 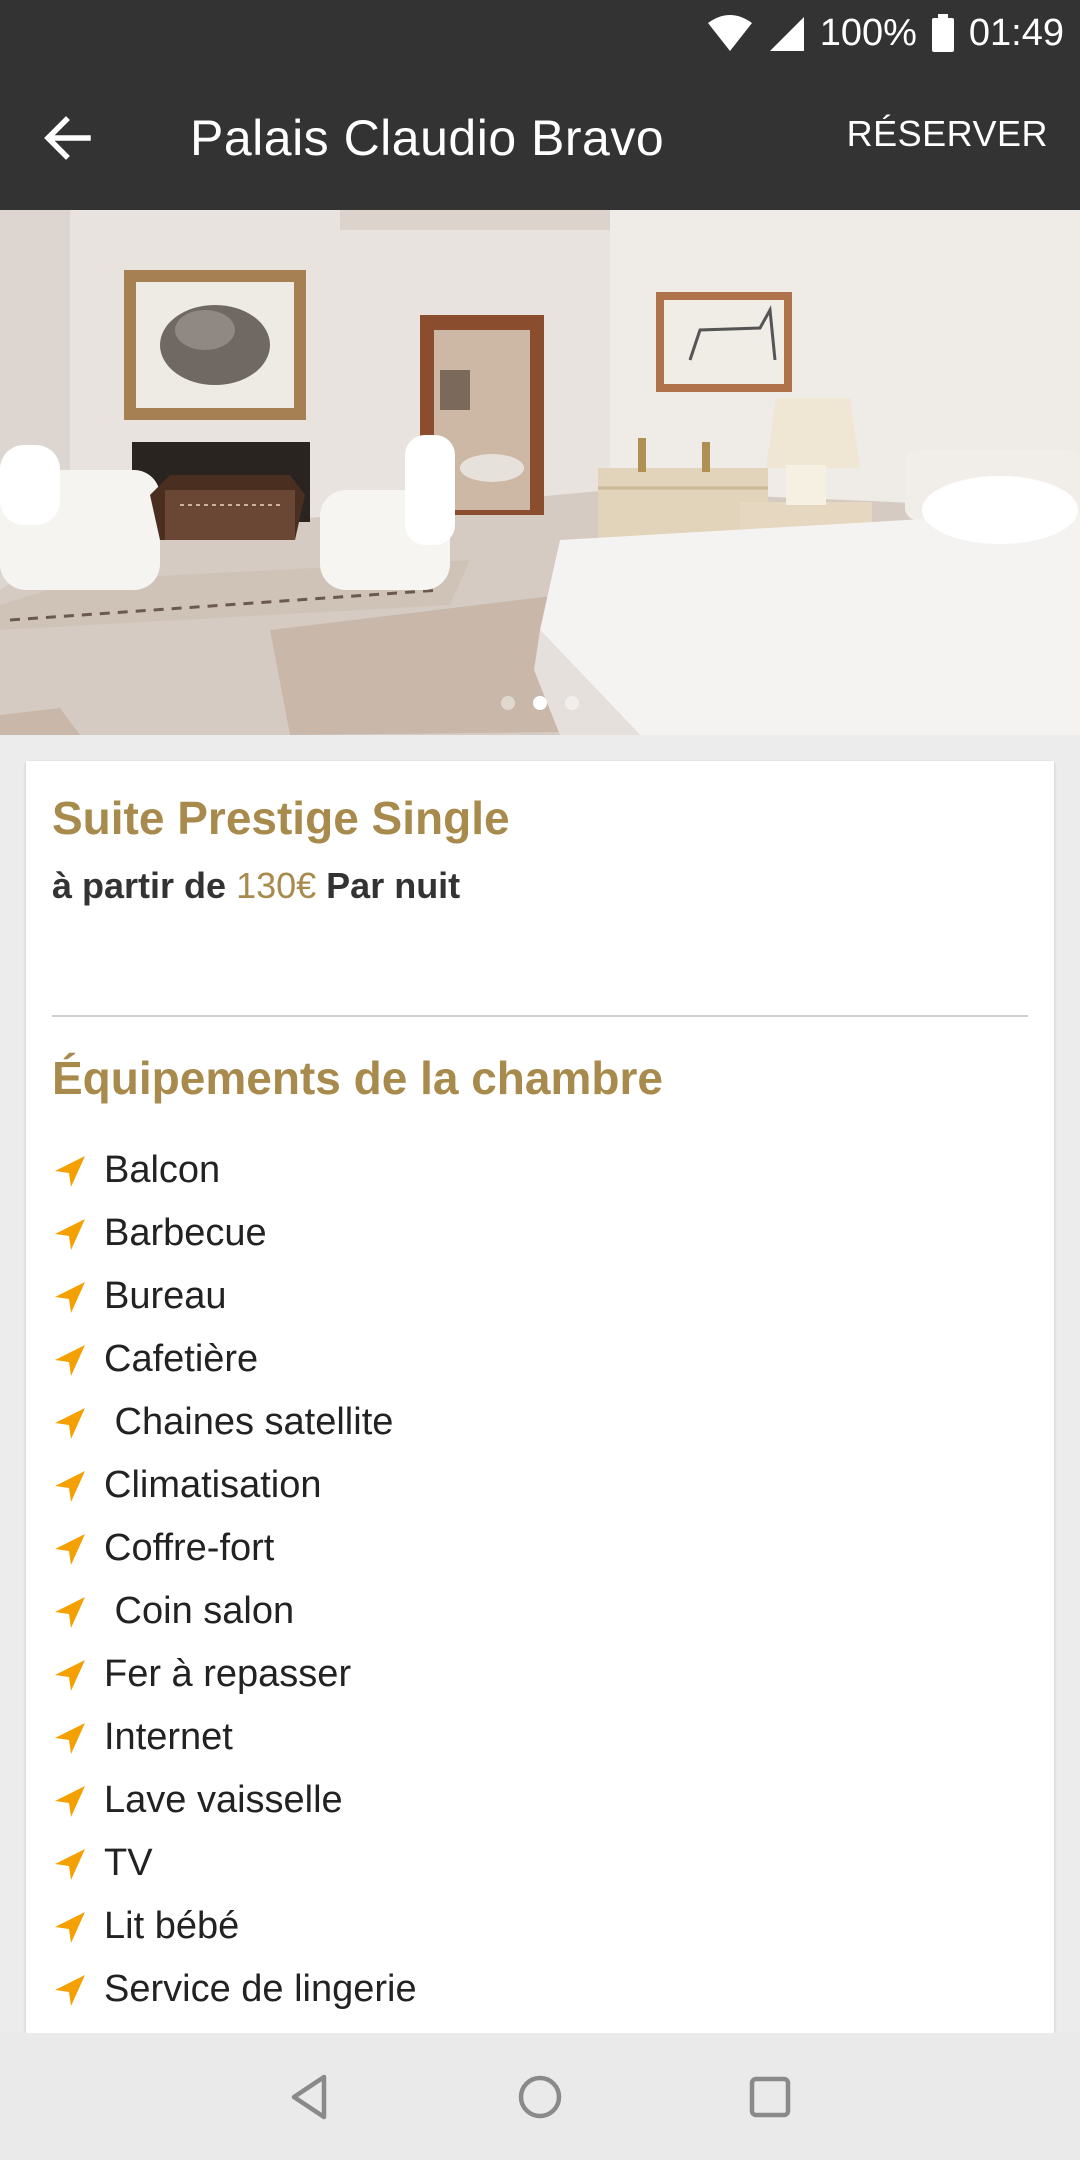 I want to click on amenity-item: Coin salon, so click(x=234, y=1611).